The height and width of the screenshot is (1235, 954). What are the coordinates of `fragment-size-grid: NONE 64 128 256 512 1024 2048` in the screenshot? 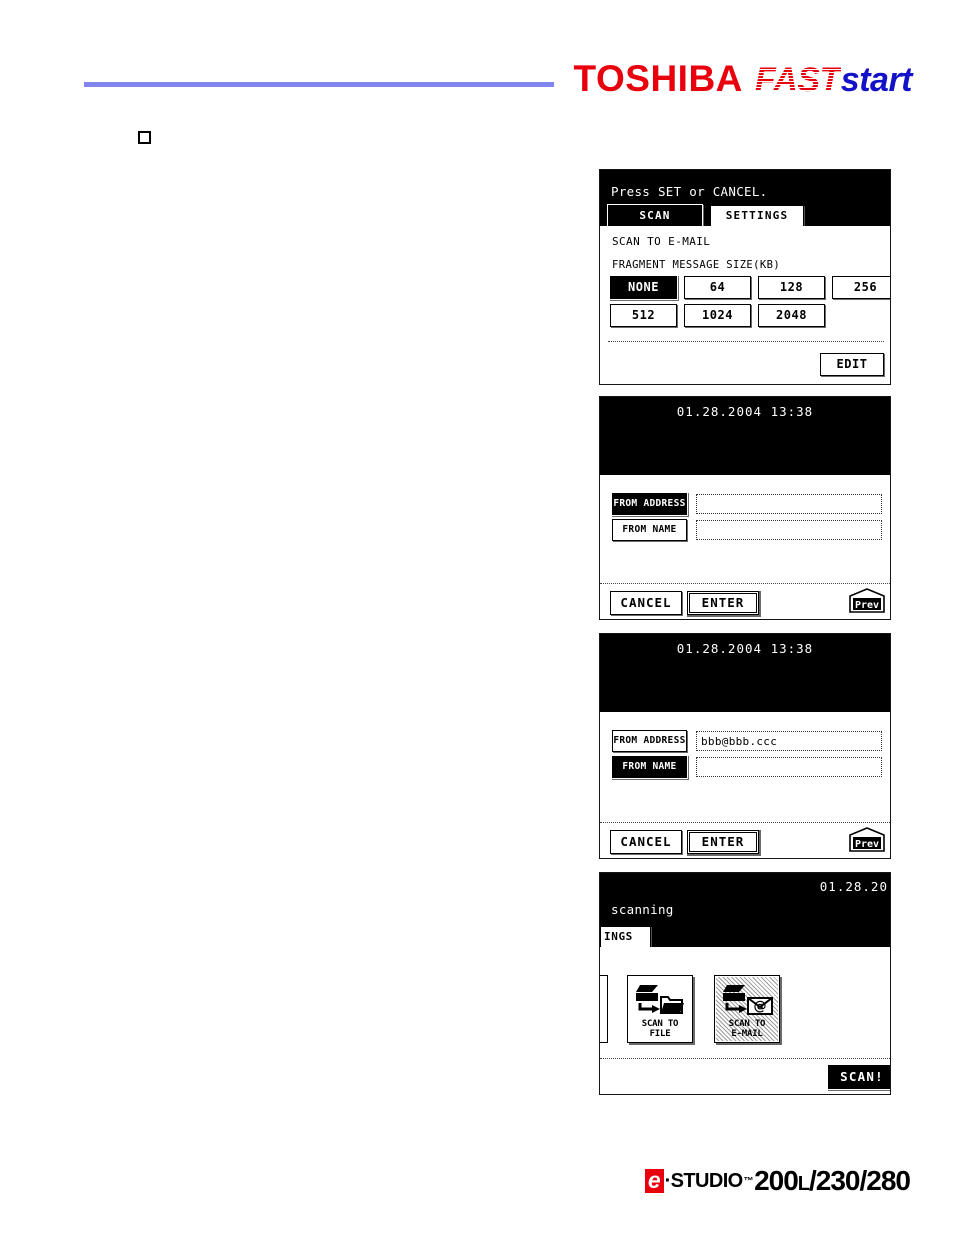 It's located at (750, 301).